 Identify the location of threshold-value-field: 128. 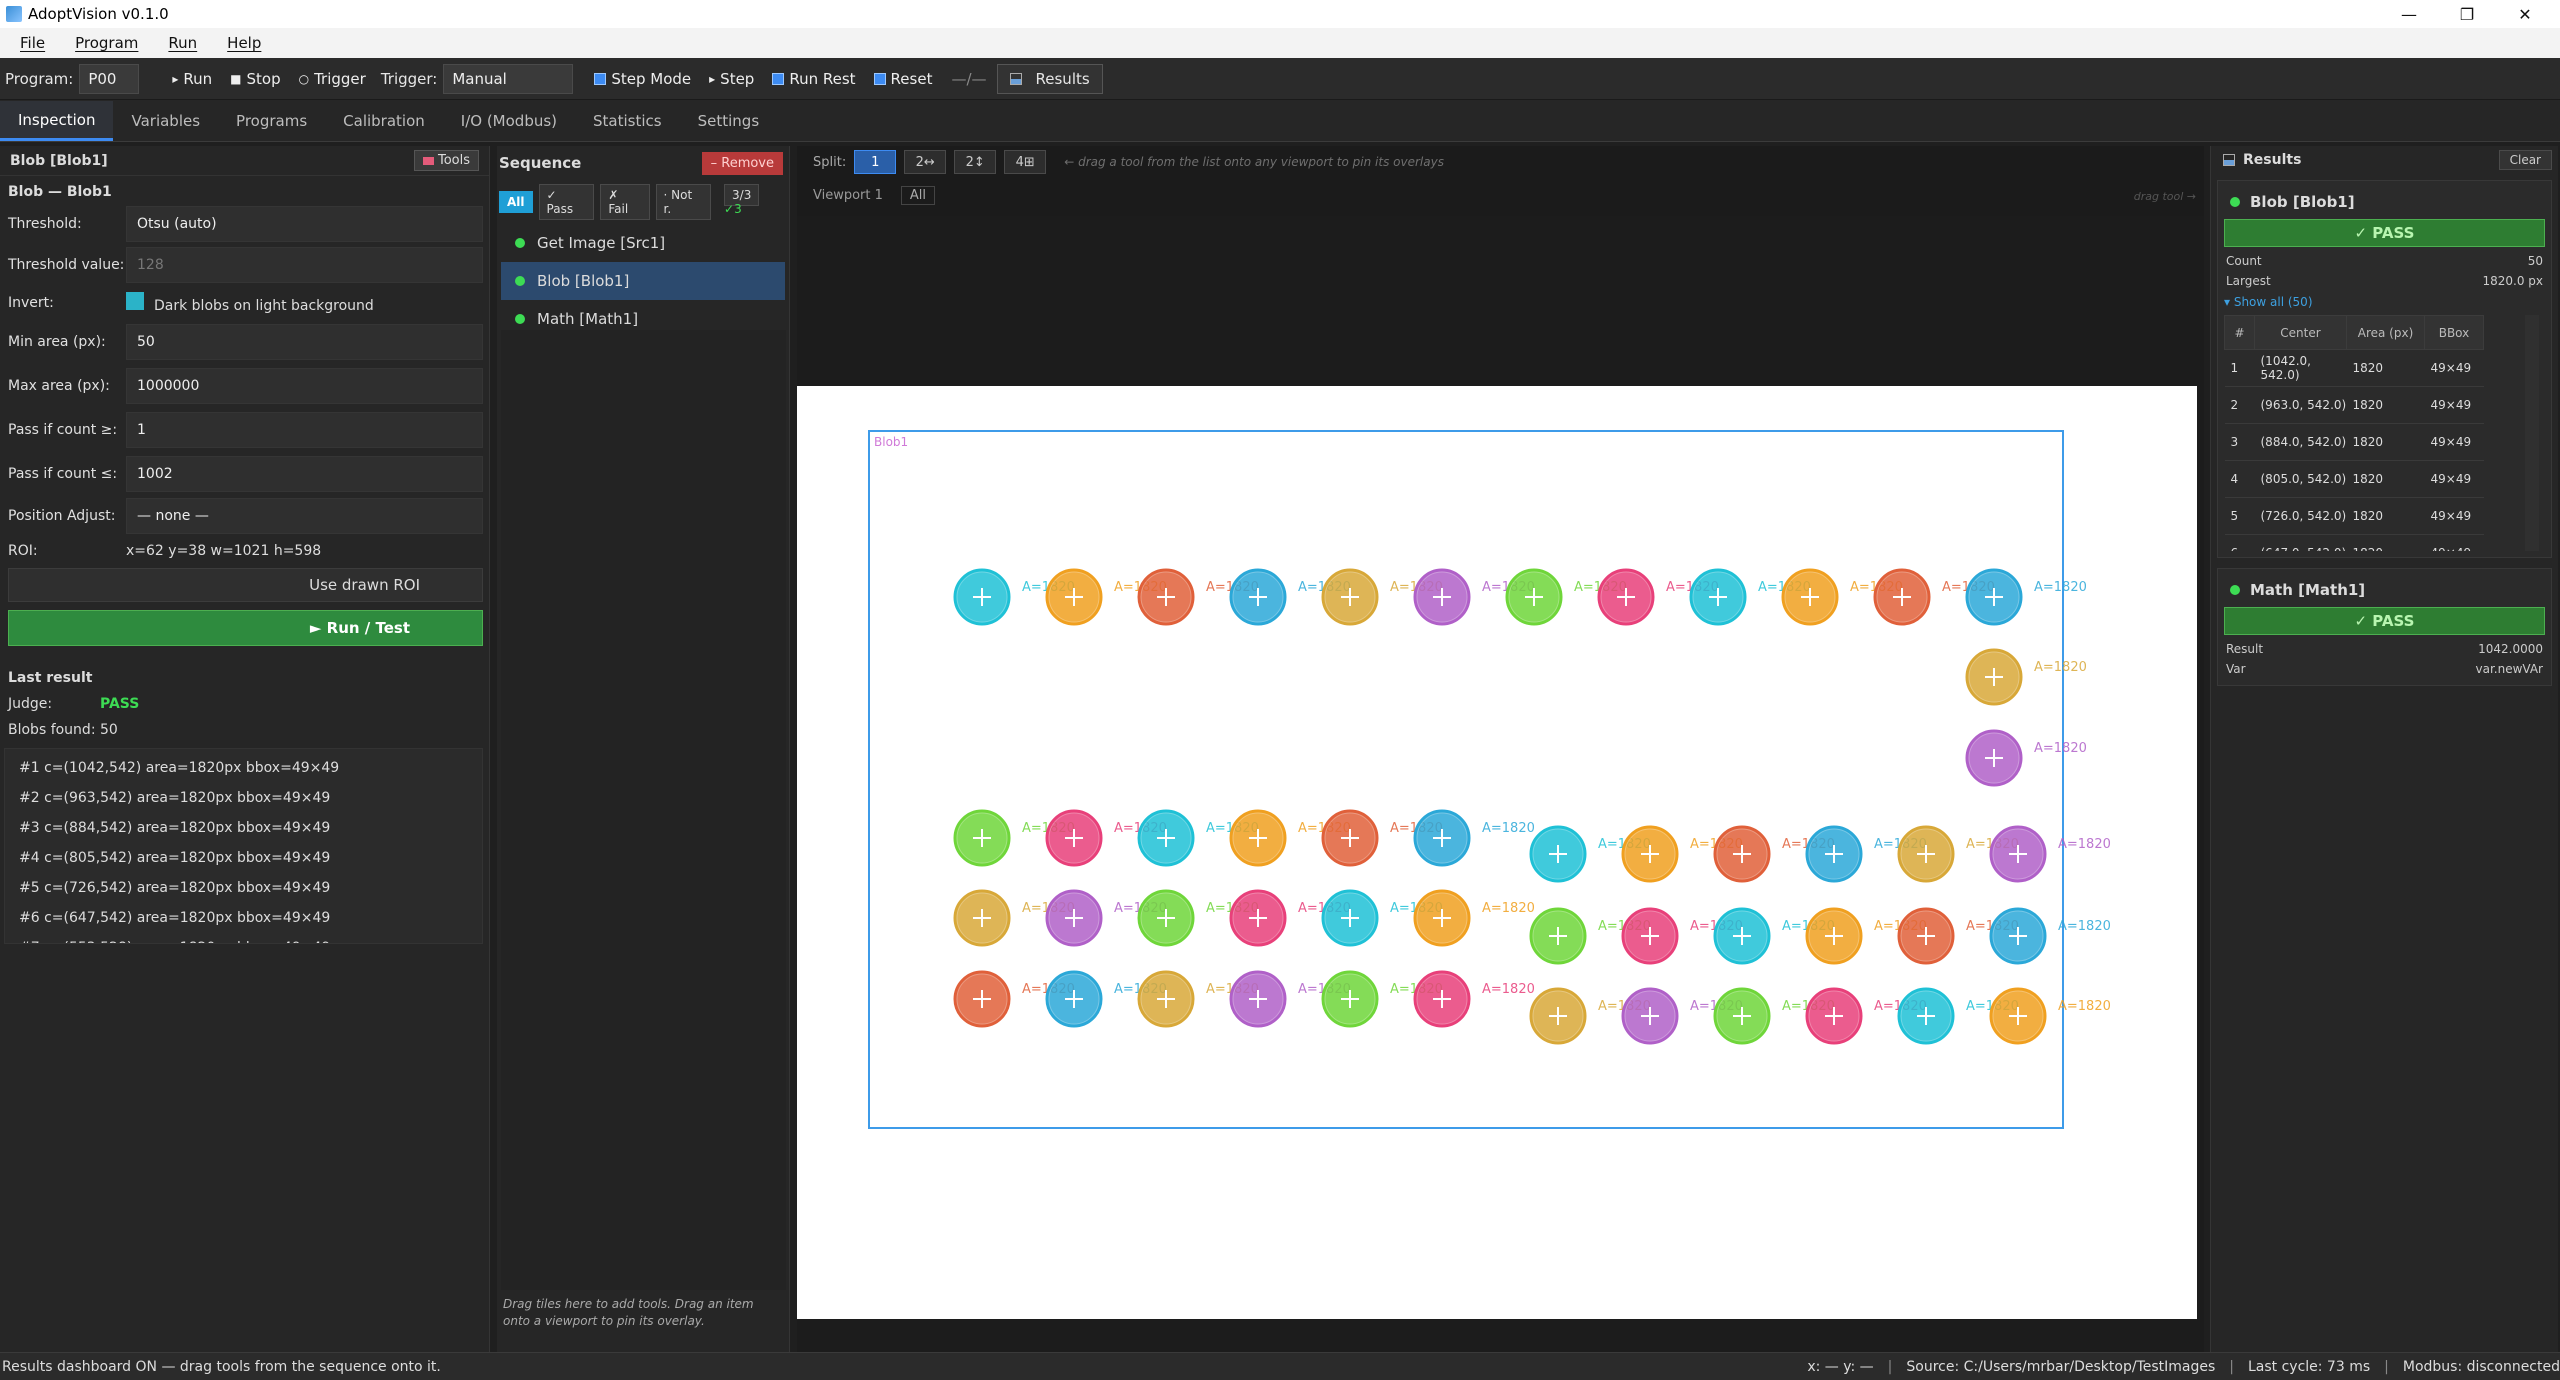
(304, 265).